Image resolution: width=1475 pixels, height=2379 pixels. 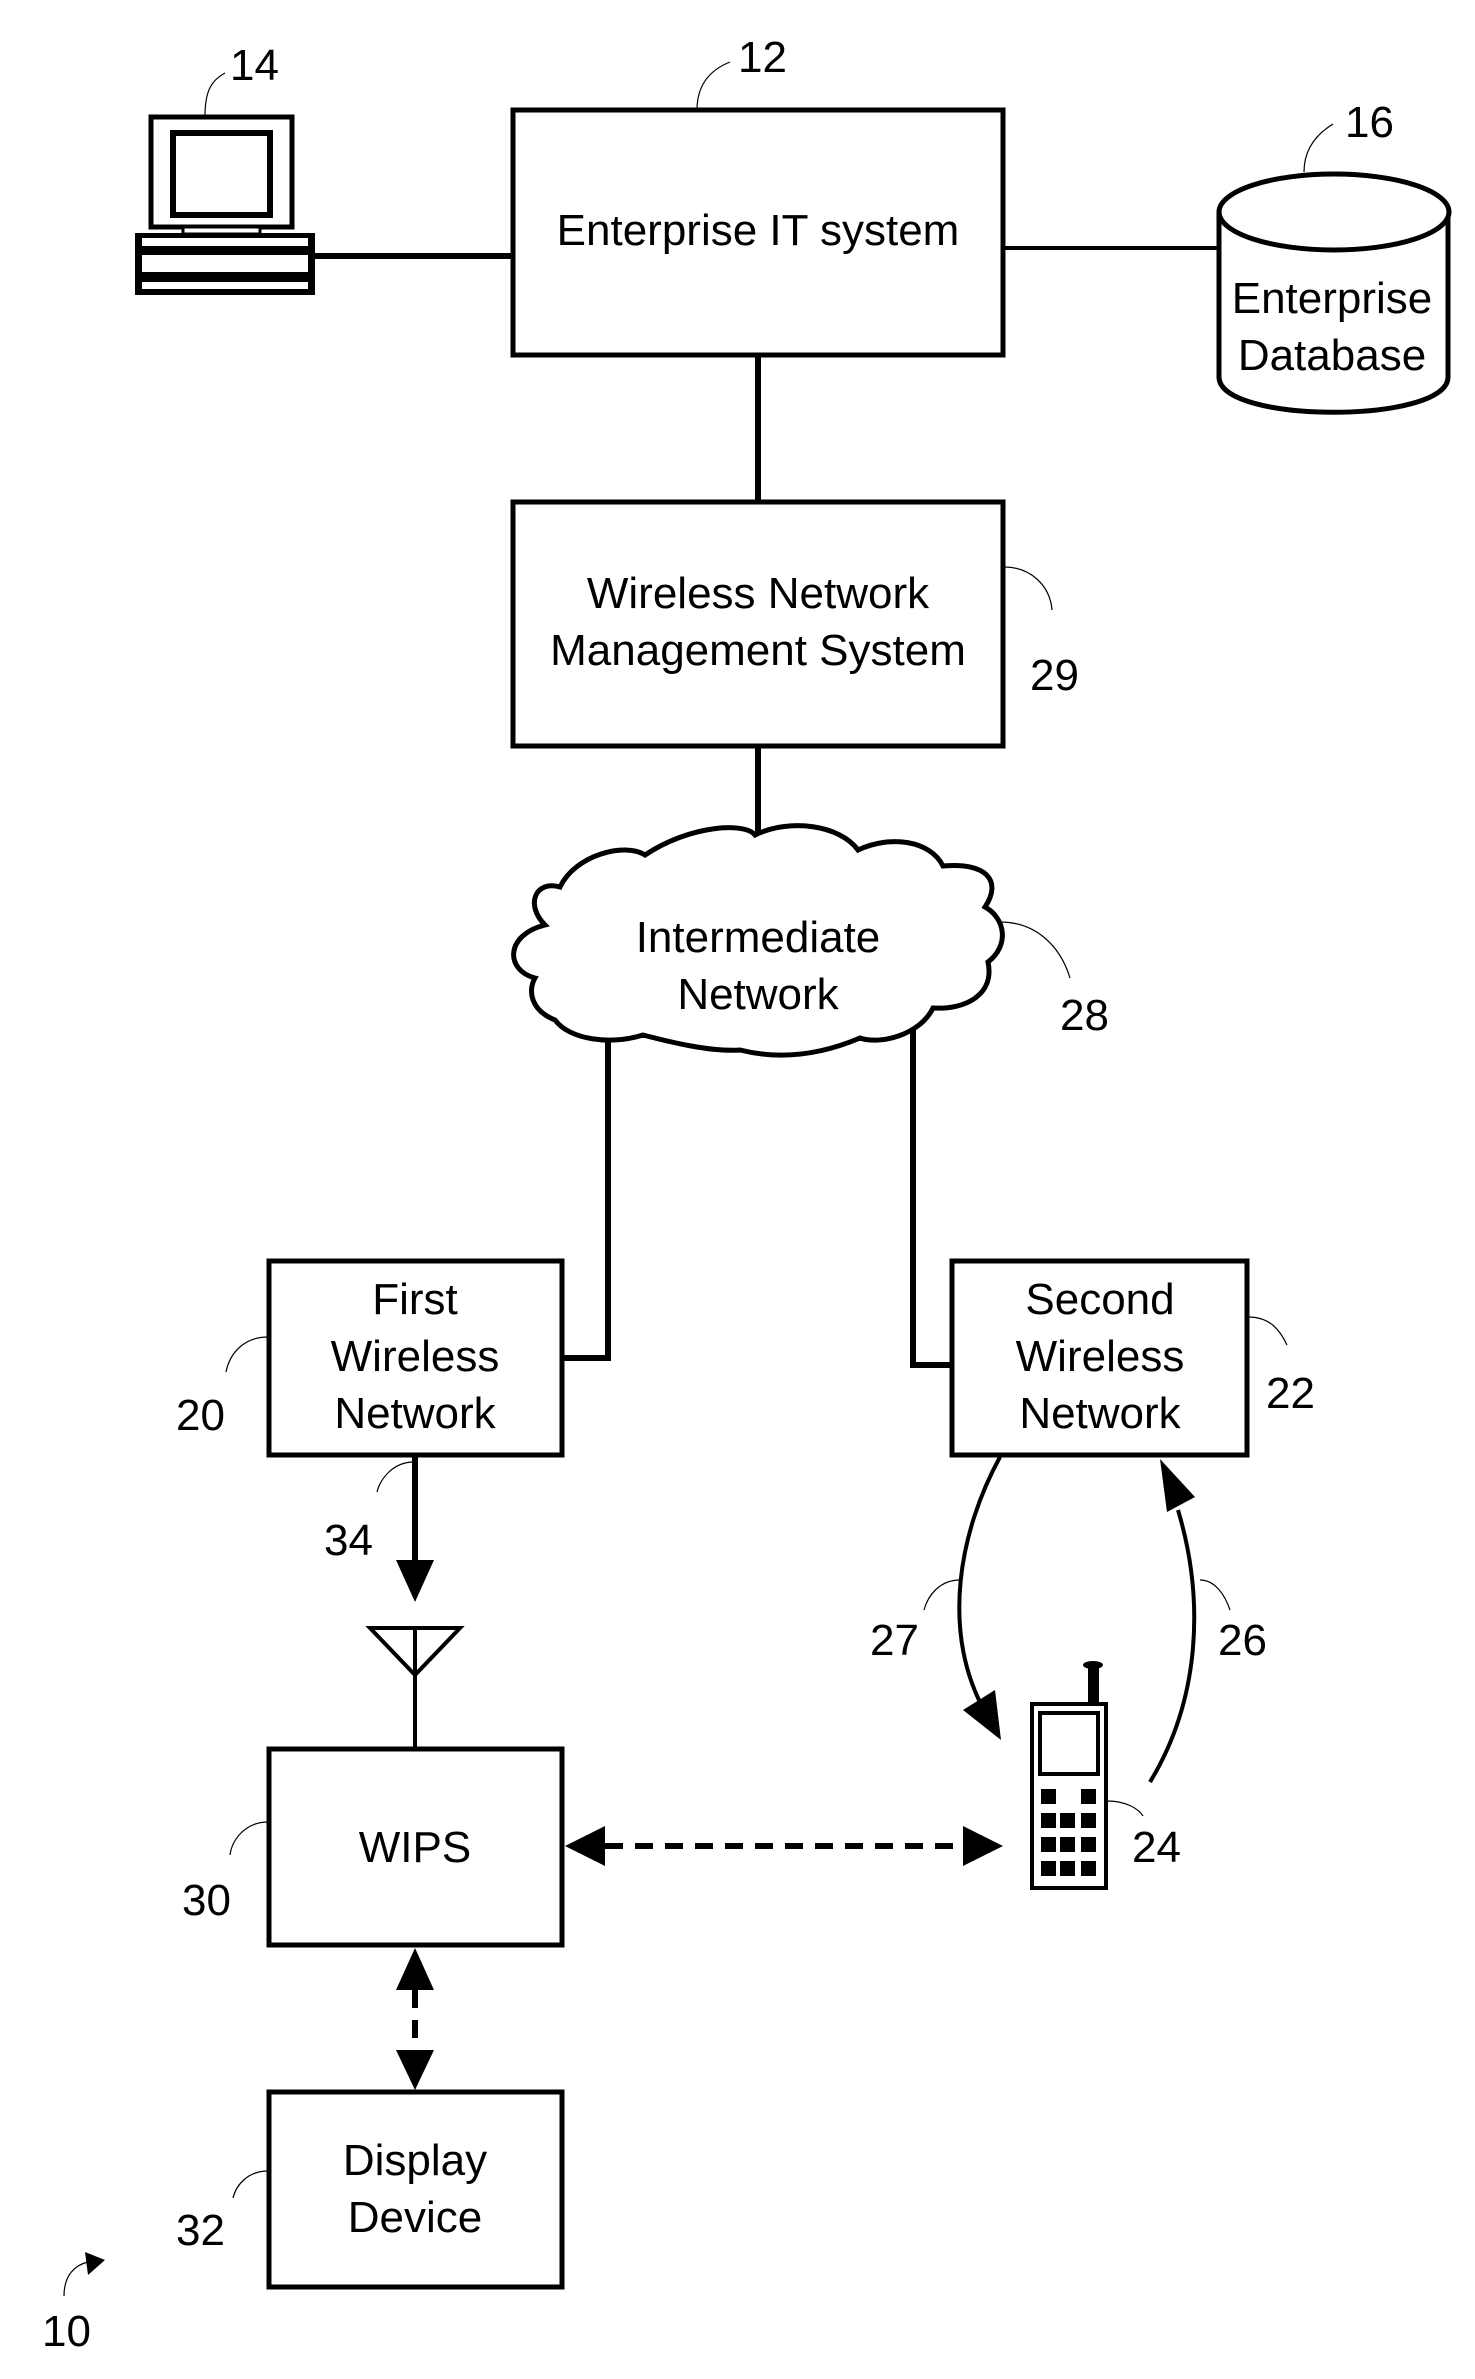 What do you see at coordinates (1242, 1640) in the screenshot?
I see `ref-26: 26` at bounding box center [1242, 1640].